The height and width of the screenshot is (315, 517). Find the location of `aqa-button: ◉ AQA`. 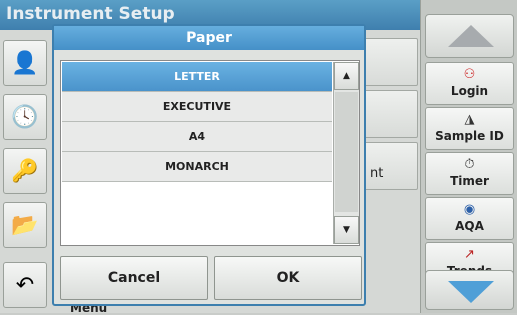

aqa-button: ◉ AQA is located at coordinates (469, 218).